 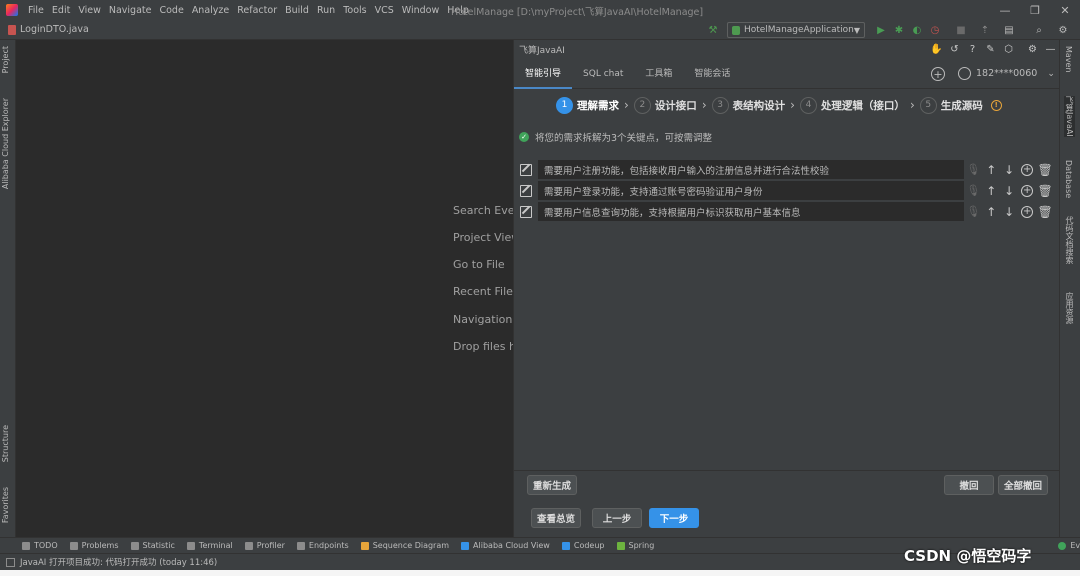 I want to click on menu-code: Code, so click(x=171, y=10).